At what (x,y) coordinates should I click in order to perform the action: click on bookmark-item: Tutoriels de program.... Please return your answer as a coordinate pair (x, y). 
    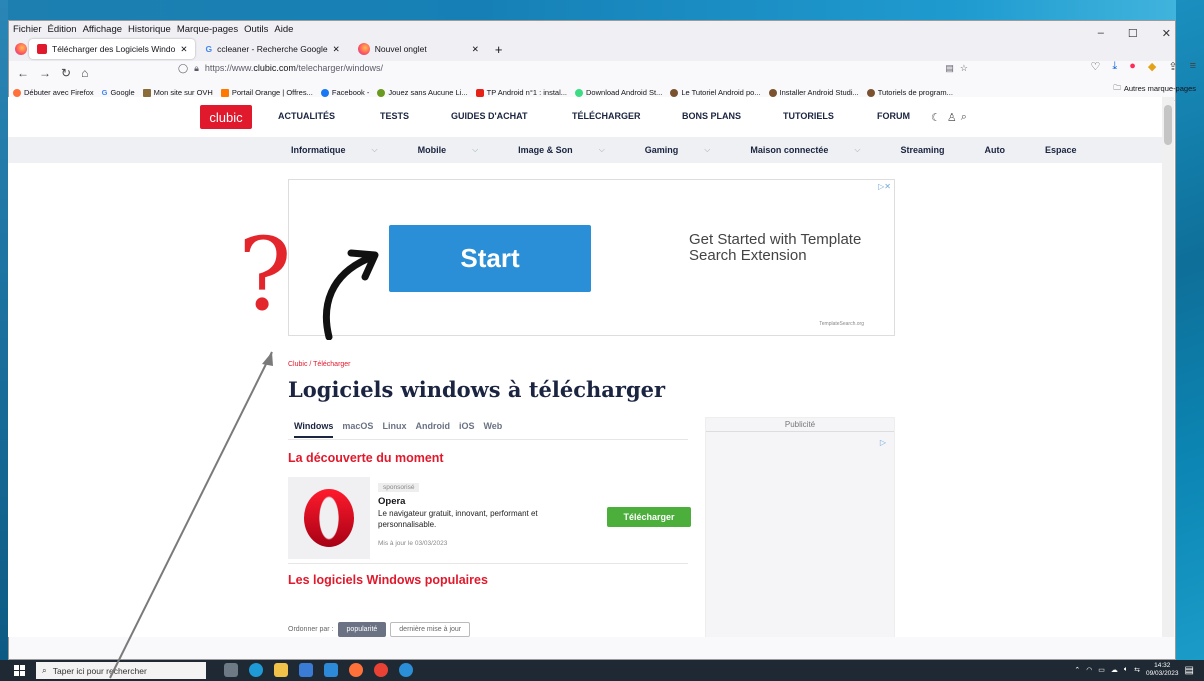
    Looking at the image, I should click on (909, 92).